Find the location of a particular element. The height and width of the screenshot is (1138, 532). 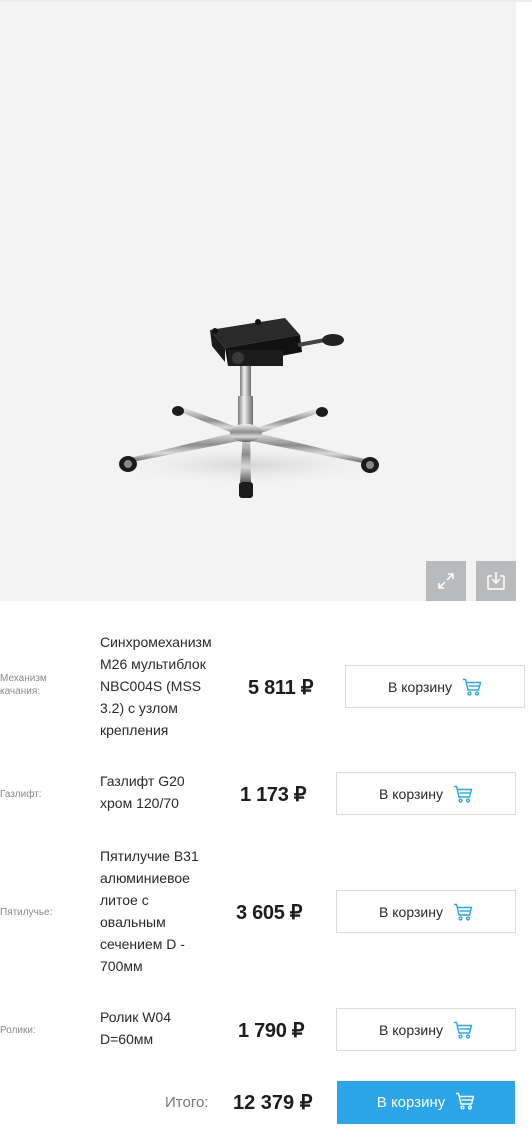

download-button is located at coordinates (496, 581).